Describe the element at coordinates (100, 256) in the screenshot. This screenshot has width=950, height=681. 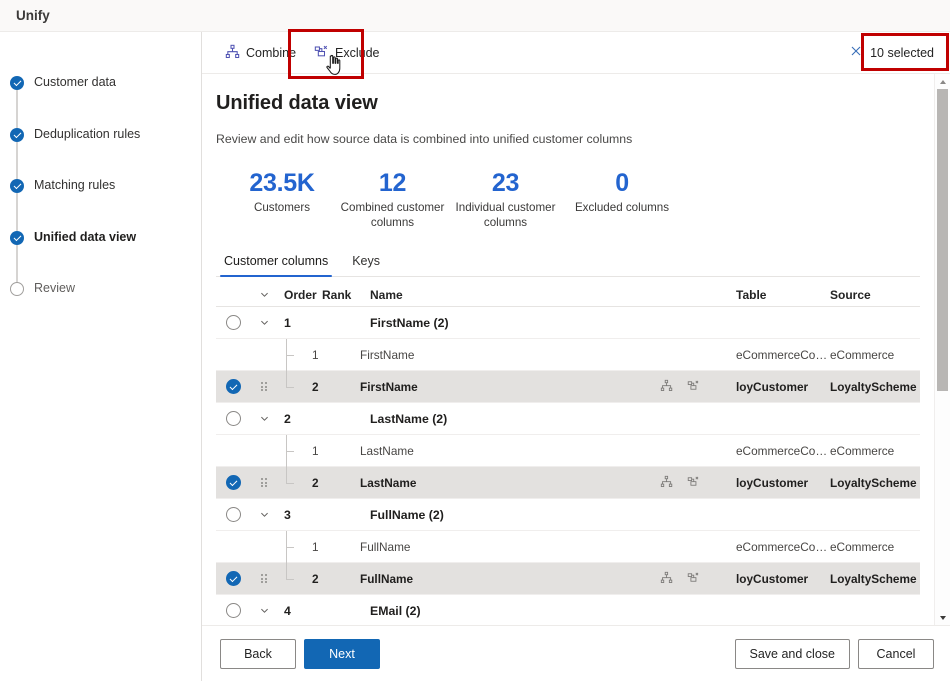
I see `wizard-step-unified-data-view: Unified data view` at that location.